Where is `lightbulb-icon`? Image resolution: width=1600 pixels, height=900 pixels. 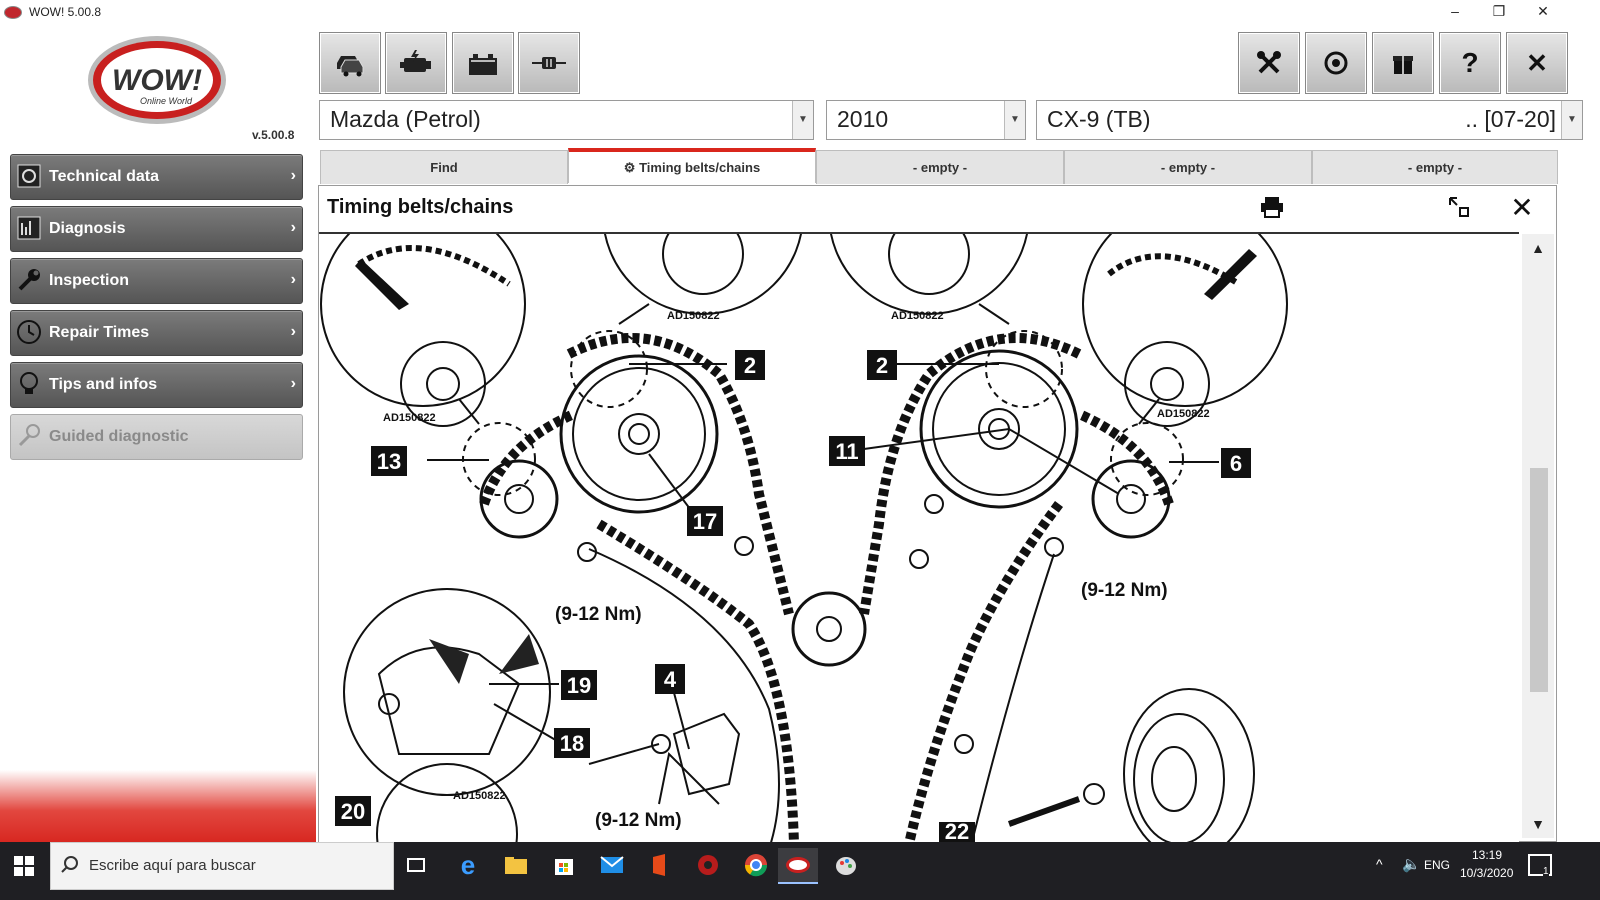
lightbulb-icon is located at coordinates (29, 383).